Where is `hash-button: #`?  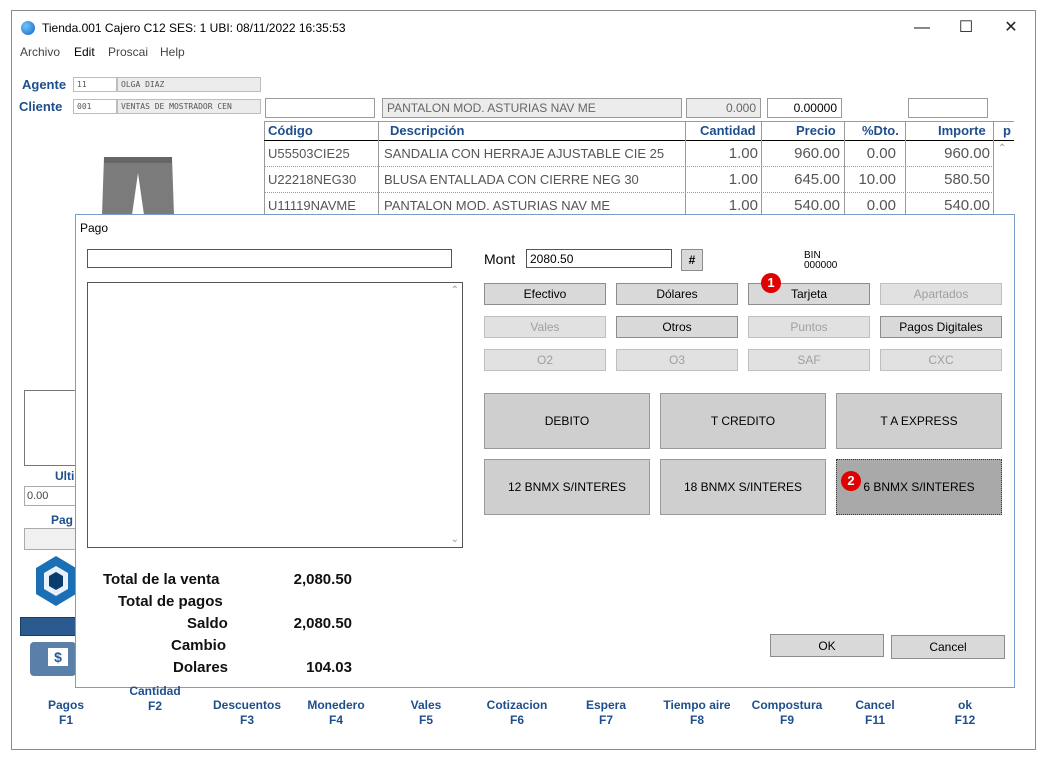 hash-button: # is located at coordinates (692, 260).